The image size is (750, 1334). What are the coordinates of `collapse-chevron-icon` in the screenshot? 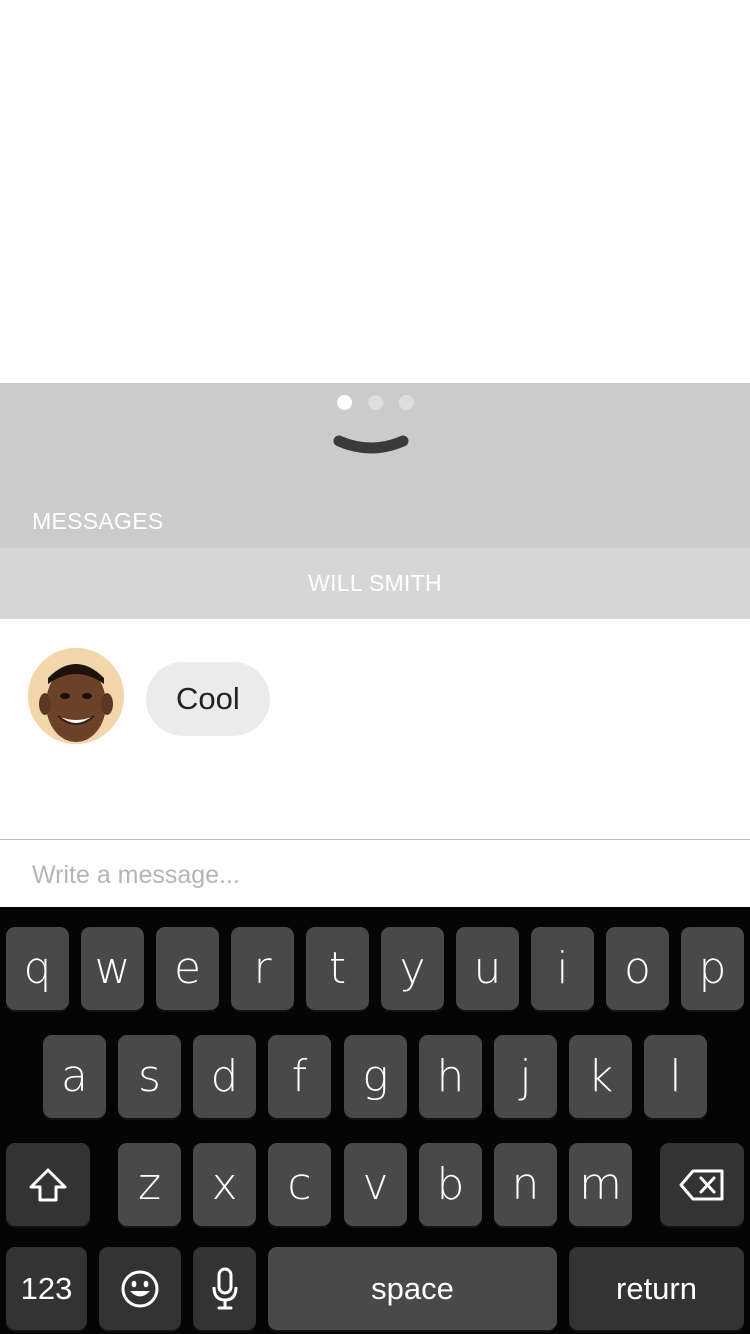 It's located at (371, 448).